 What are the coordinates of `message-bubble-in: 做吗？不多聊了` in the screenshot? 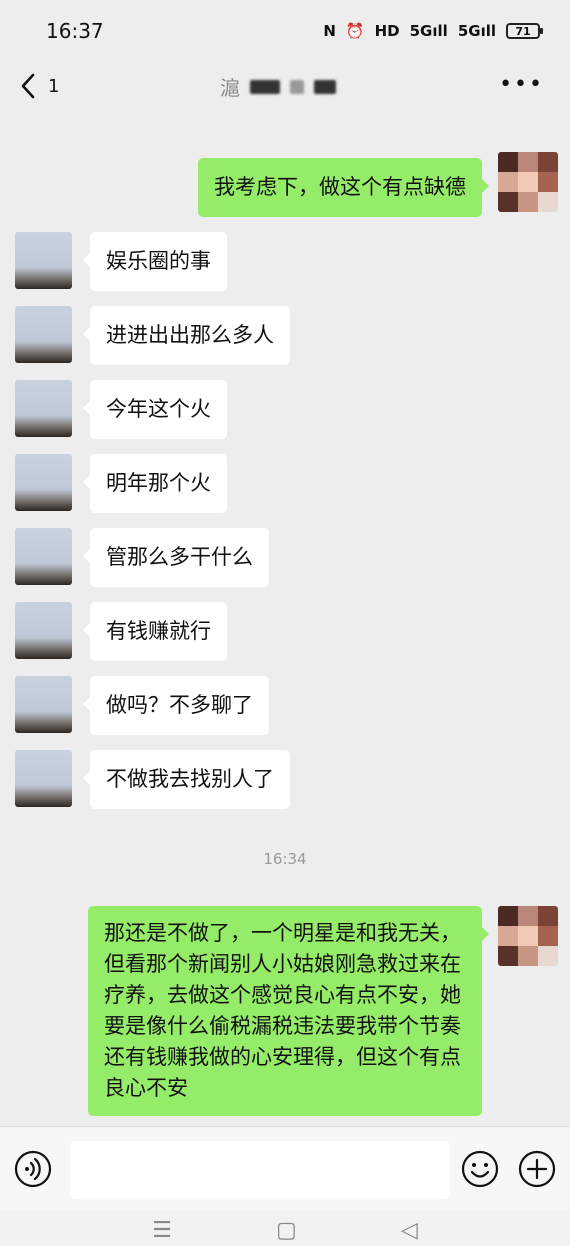 It's located at (176, 705).